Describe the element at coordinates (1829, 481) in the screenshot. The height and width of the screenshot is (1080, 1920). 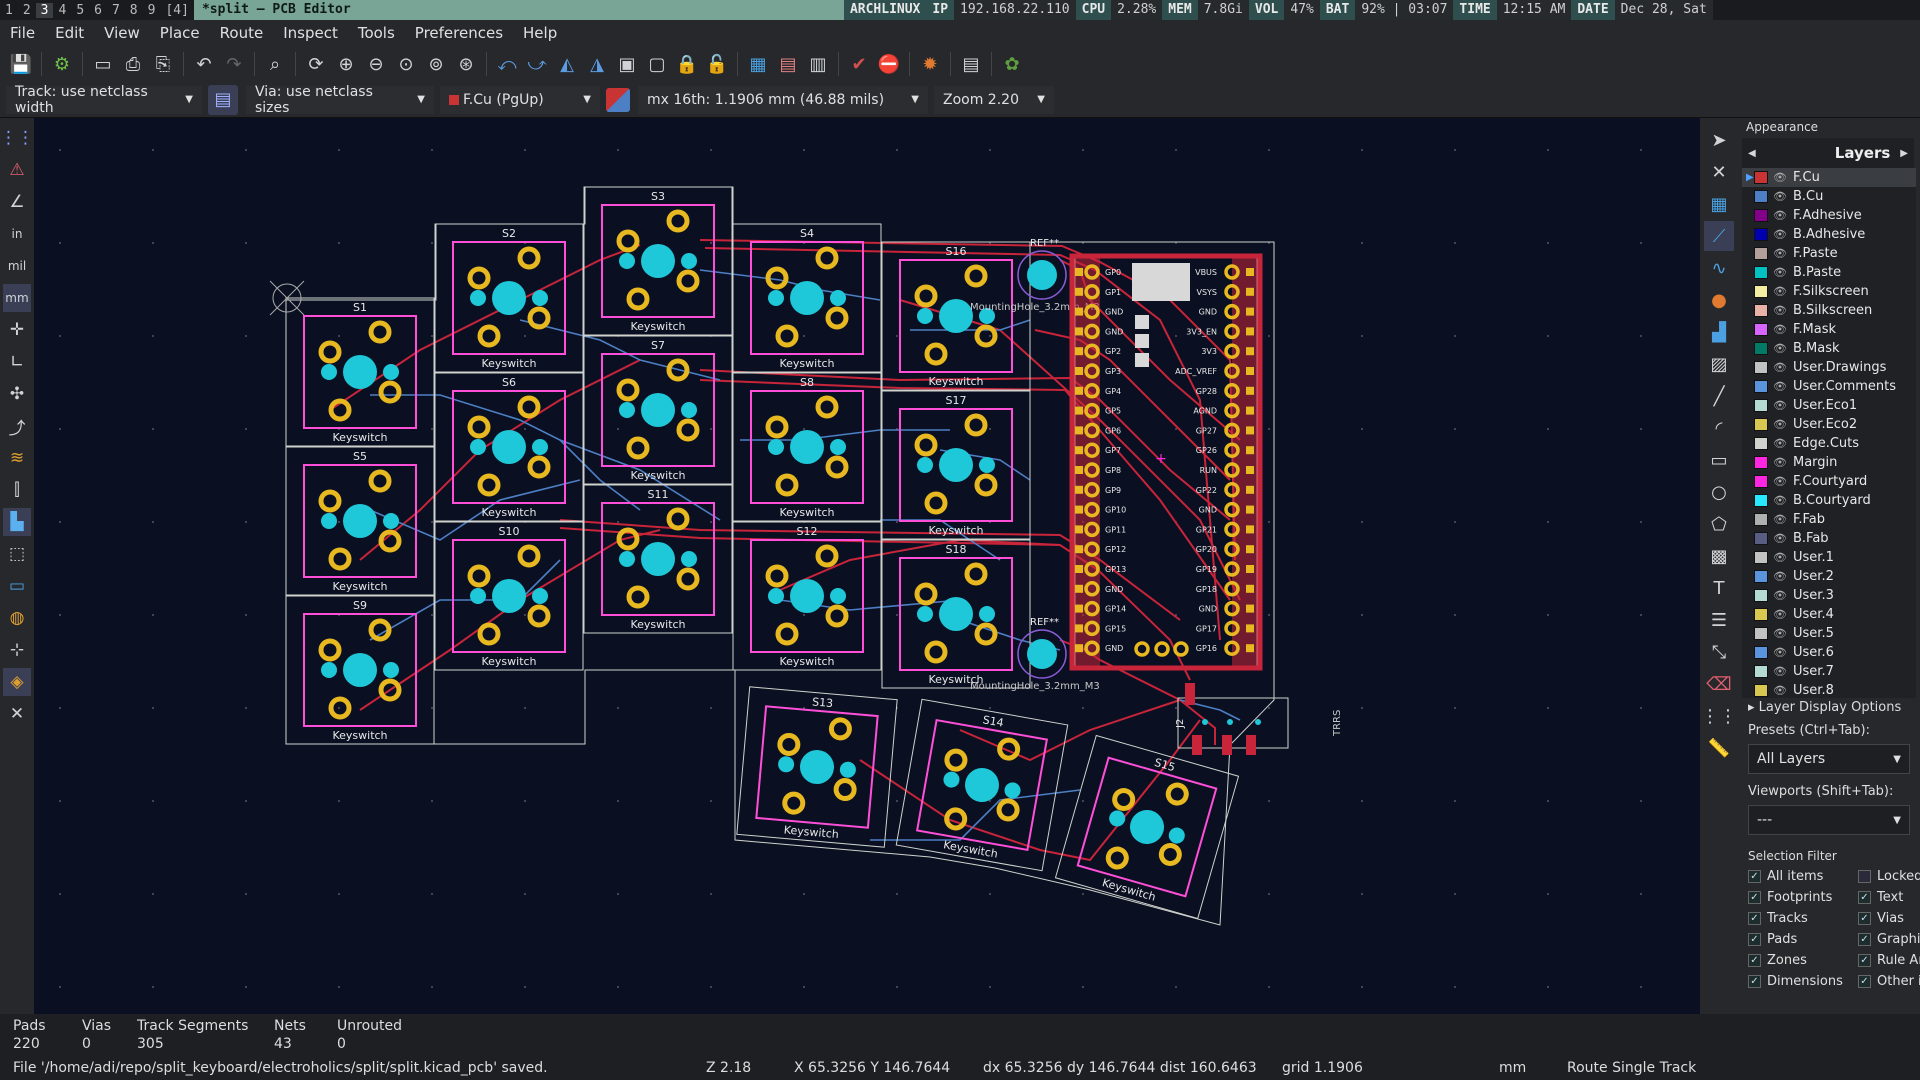
I see `layer-row: 👁 F.Courtyard` at that location.